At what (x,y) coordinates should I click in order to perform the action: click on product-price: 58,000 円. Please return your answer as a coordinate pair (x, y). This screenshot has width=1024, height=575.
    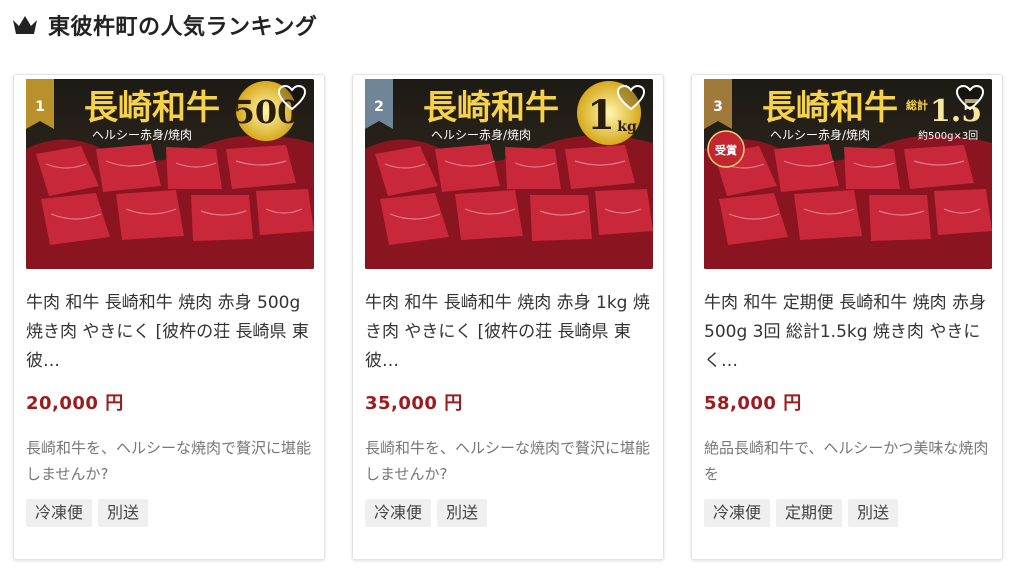
    Looking at the image, I should click on (753, 403).